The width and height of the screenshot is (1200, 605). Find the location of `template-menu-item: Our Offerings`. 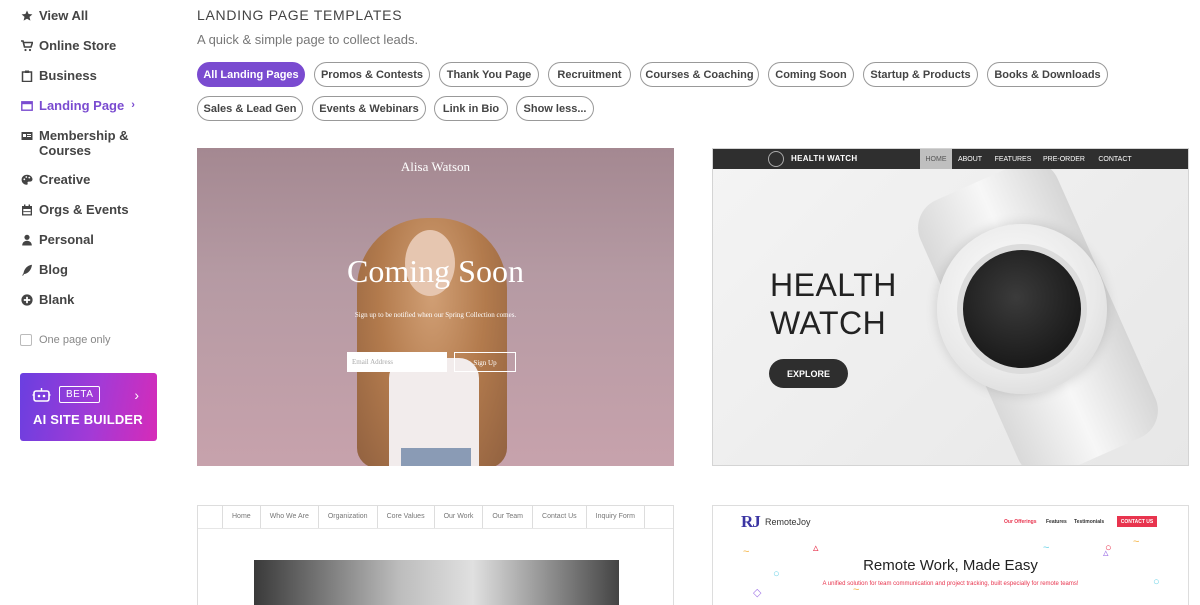

template-menu-item: Our Offerings is located at coordinates (1020, 522).